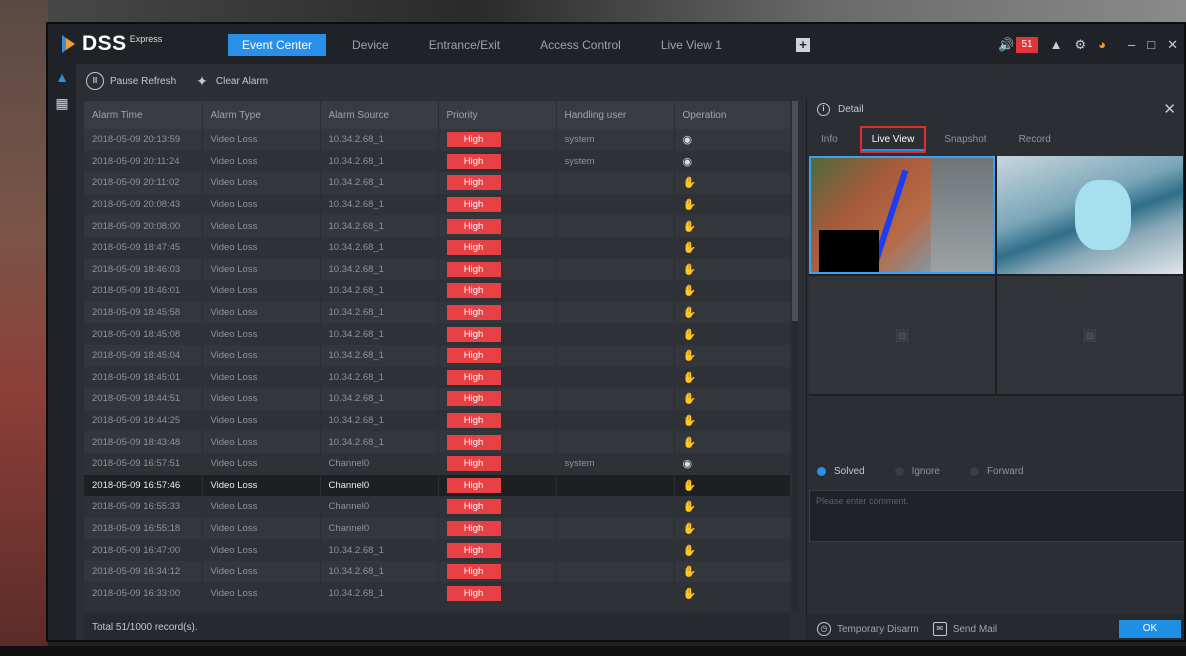 Image resolution: width=1186 pixels, height=656 pixels. Describe the element at coordinates (841, 471) in the screenshot. I see `radio-solved: Solved` at that location.